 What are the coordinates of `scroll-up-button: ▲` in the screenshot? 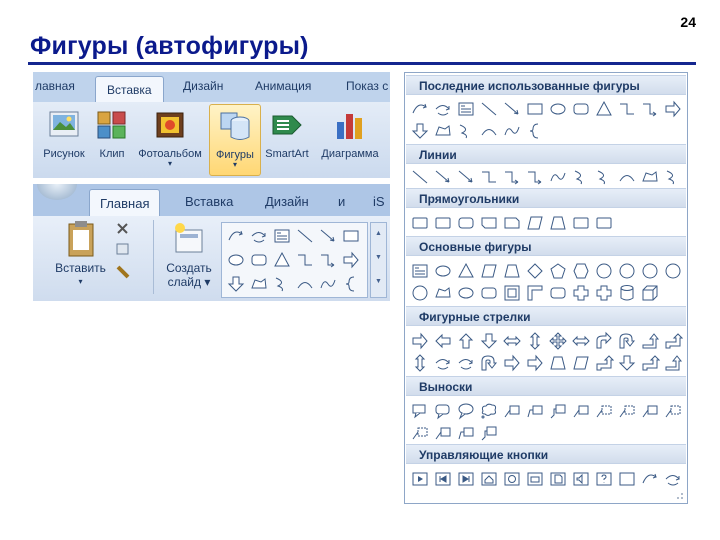 It's located at (378, 234).